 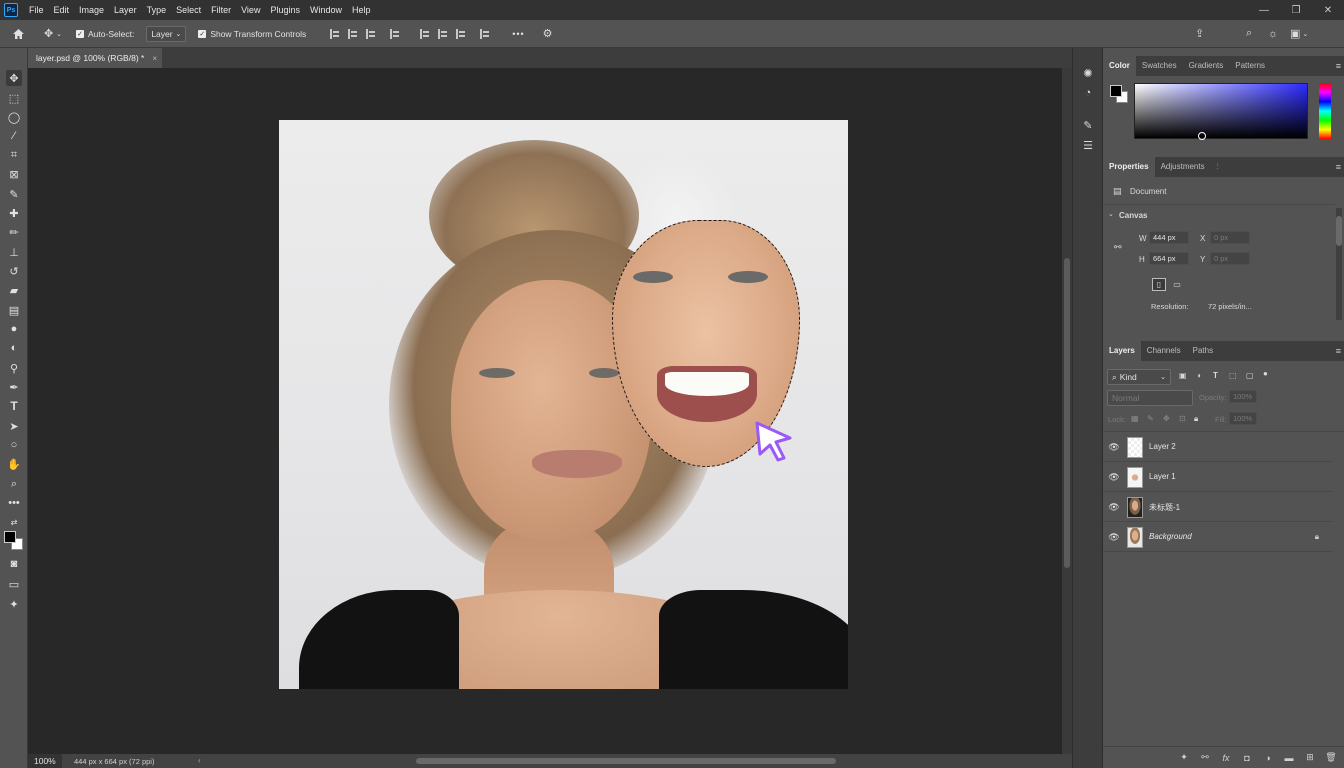 I want to click on color-picker-field, so click(x=1221, y=111).